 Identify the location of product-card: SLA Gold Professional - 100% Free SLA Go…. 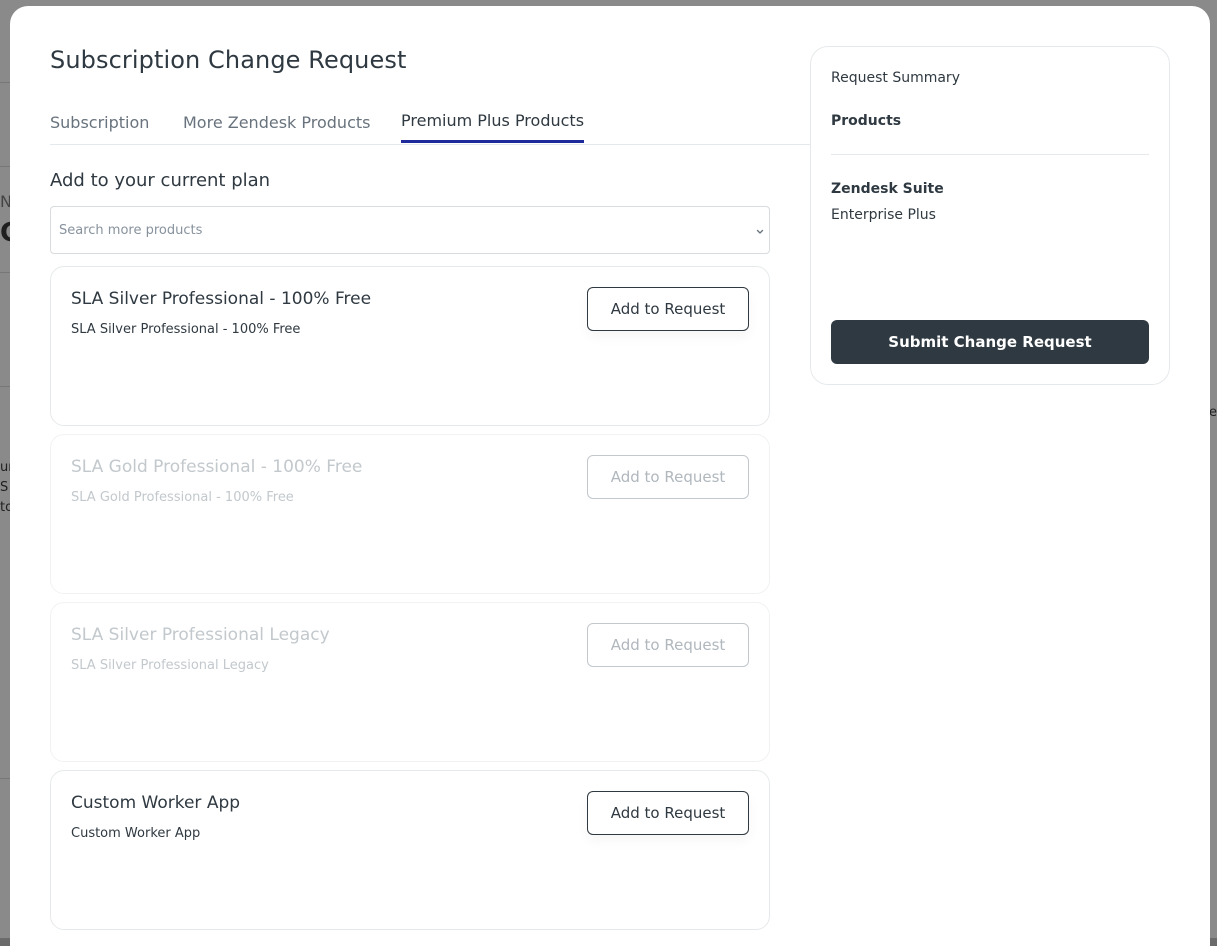
(410, 514).